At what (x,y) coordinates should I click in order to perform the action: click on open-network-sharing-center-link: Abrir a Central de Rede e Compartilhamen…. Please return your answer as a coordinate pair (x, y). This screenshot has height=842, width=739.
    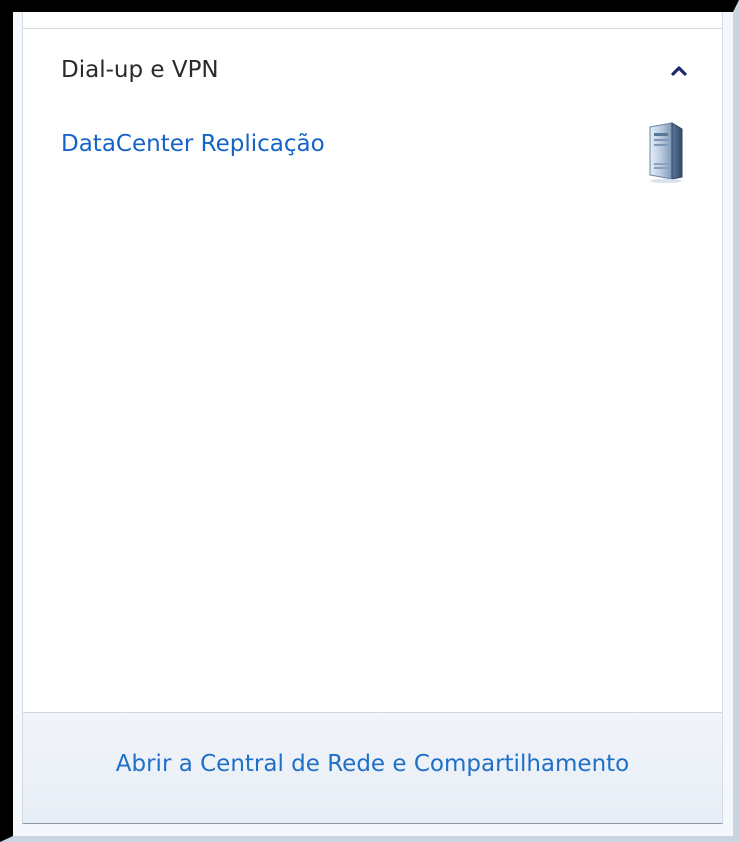
    Looking at the image, I should click on (372, 764).